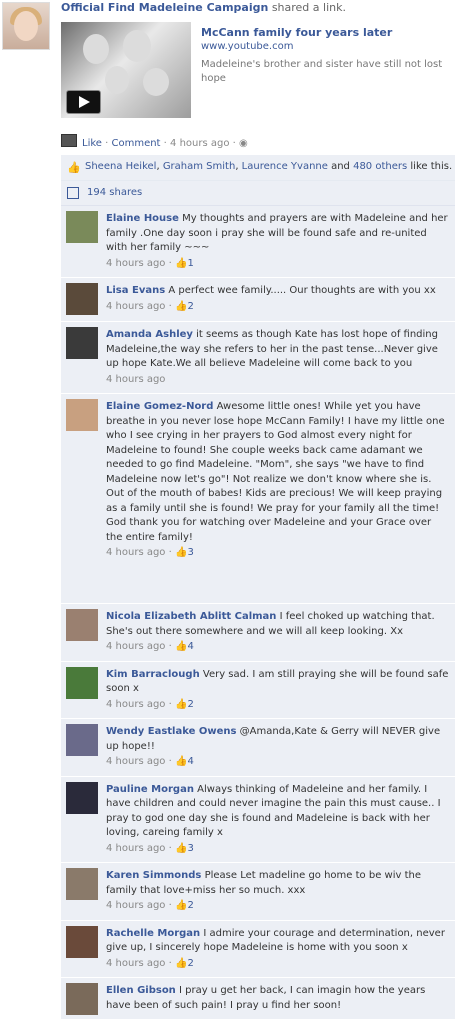  What do you see at coordinates (74, 167) in the screenshot?
I see `thumbs-up-icon: 👍` at bounding box center [74, 167].